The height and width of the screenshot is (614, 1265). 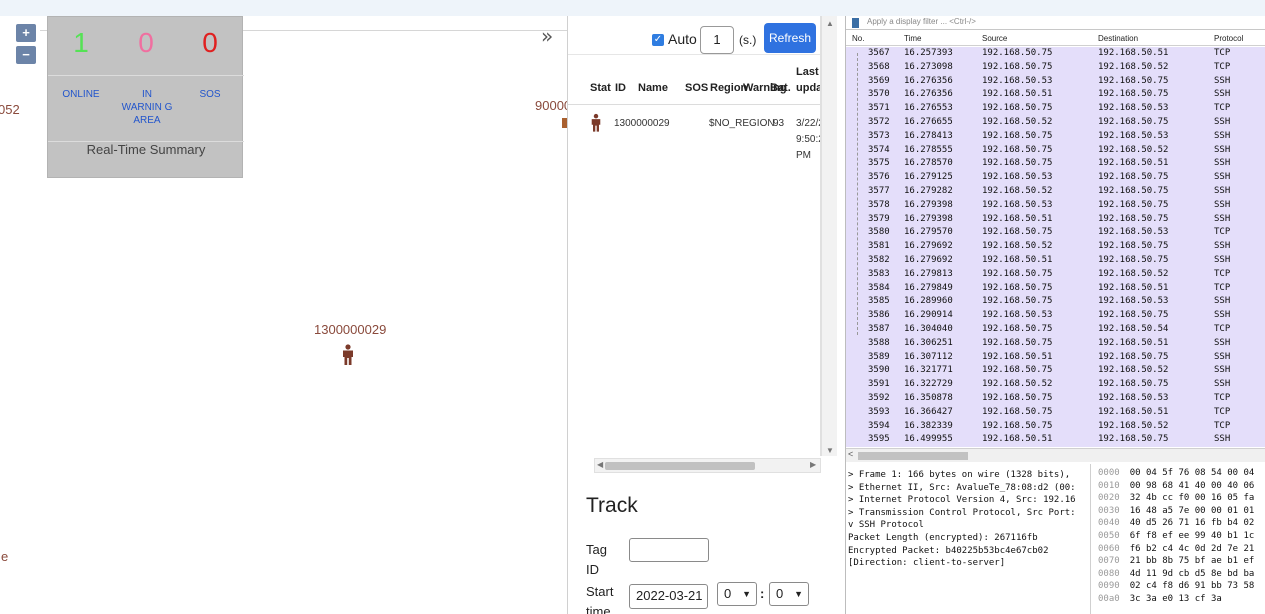 What do you see at coordinates (742, 123) in the screenshot?
I see `row-sos: $NO_REGION` at bounding box center [742, 123].